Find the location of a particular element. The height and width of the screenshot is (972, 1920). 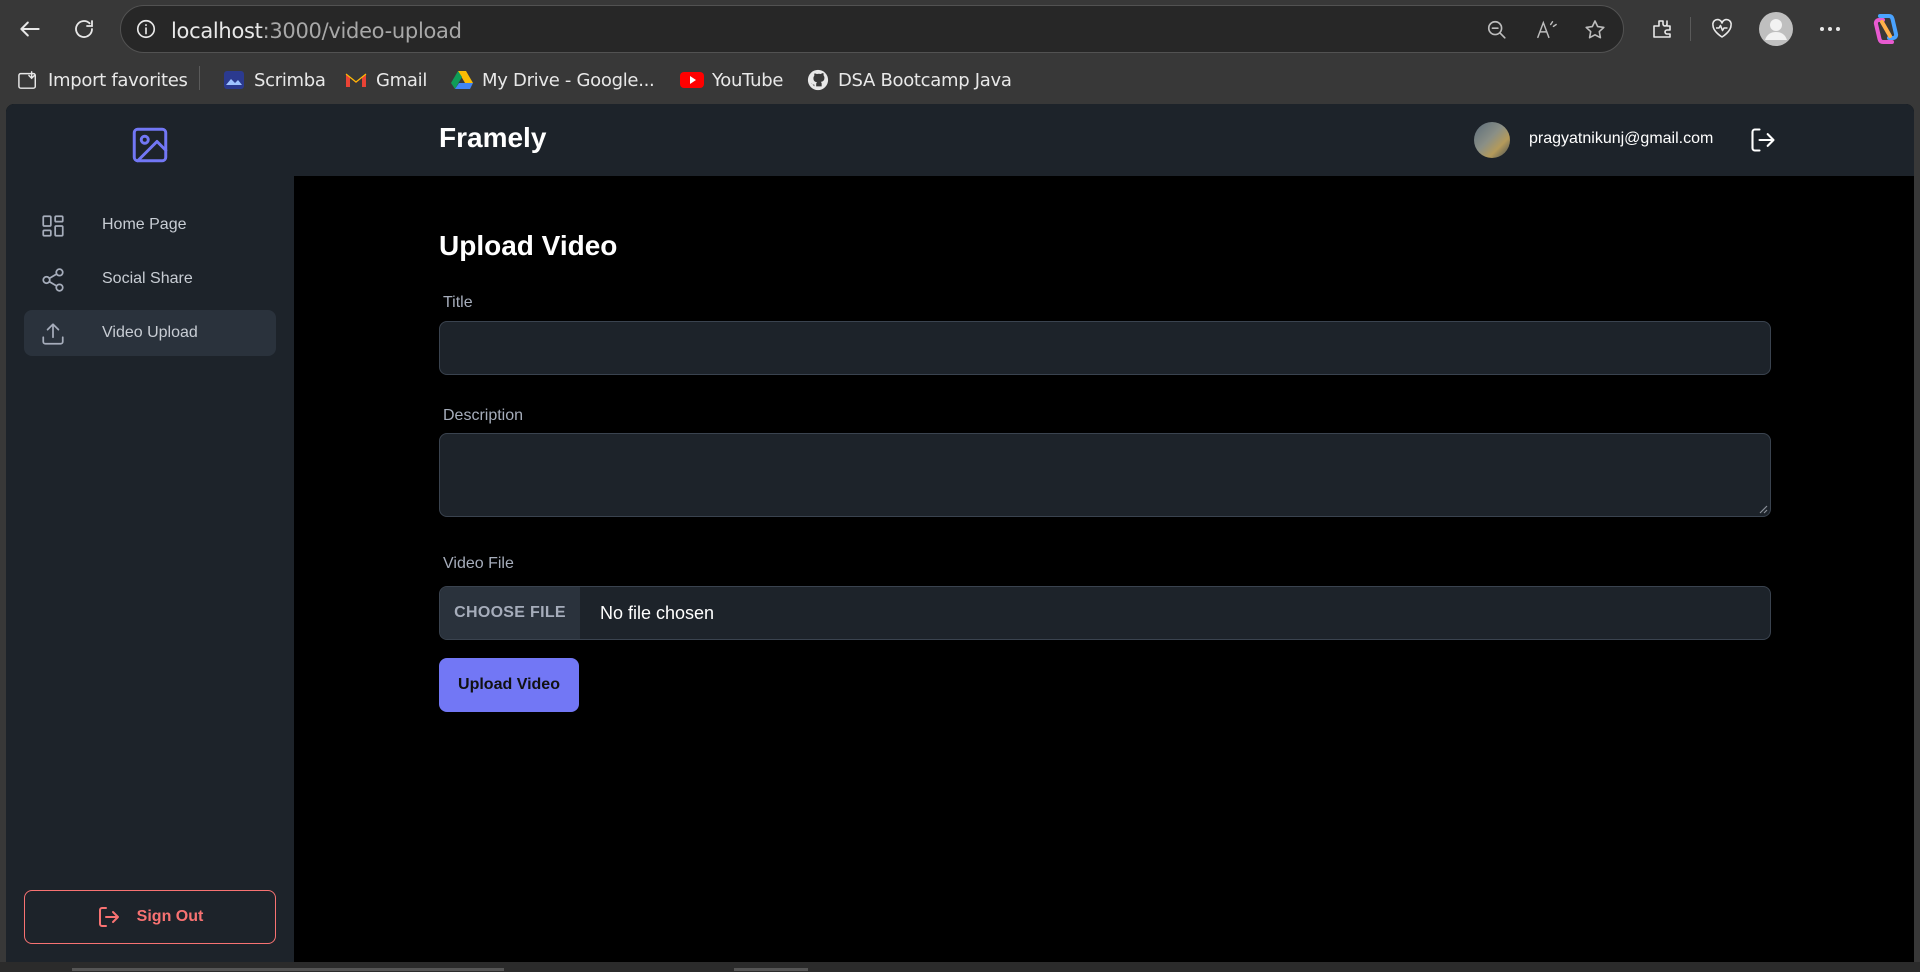

sidebar-item-home-page: Home Page is located at coordinates (150, 225).